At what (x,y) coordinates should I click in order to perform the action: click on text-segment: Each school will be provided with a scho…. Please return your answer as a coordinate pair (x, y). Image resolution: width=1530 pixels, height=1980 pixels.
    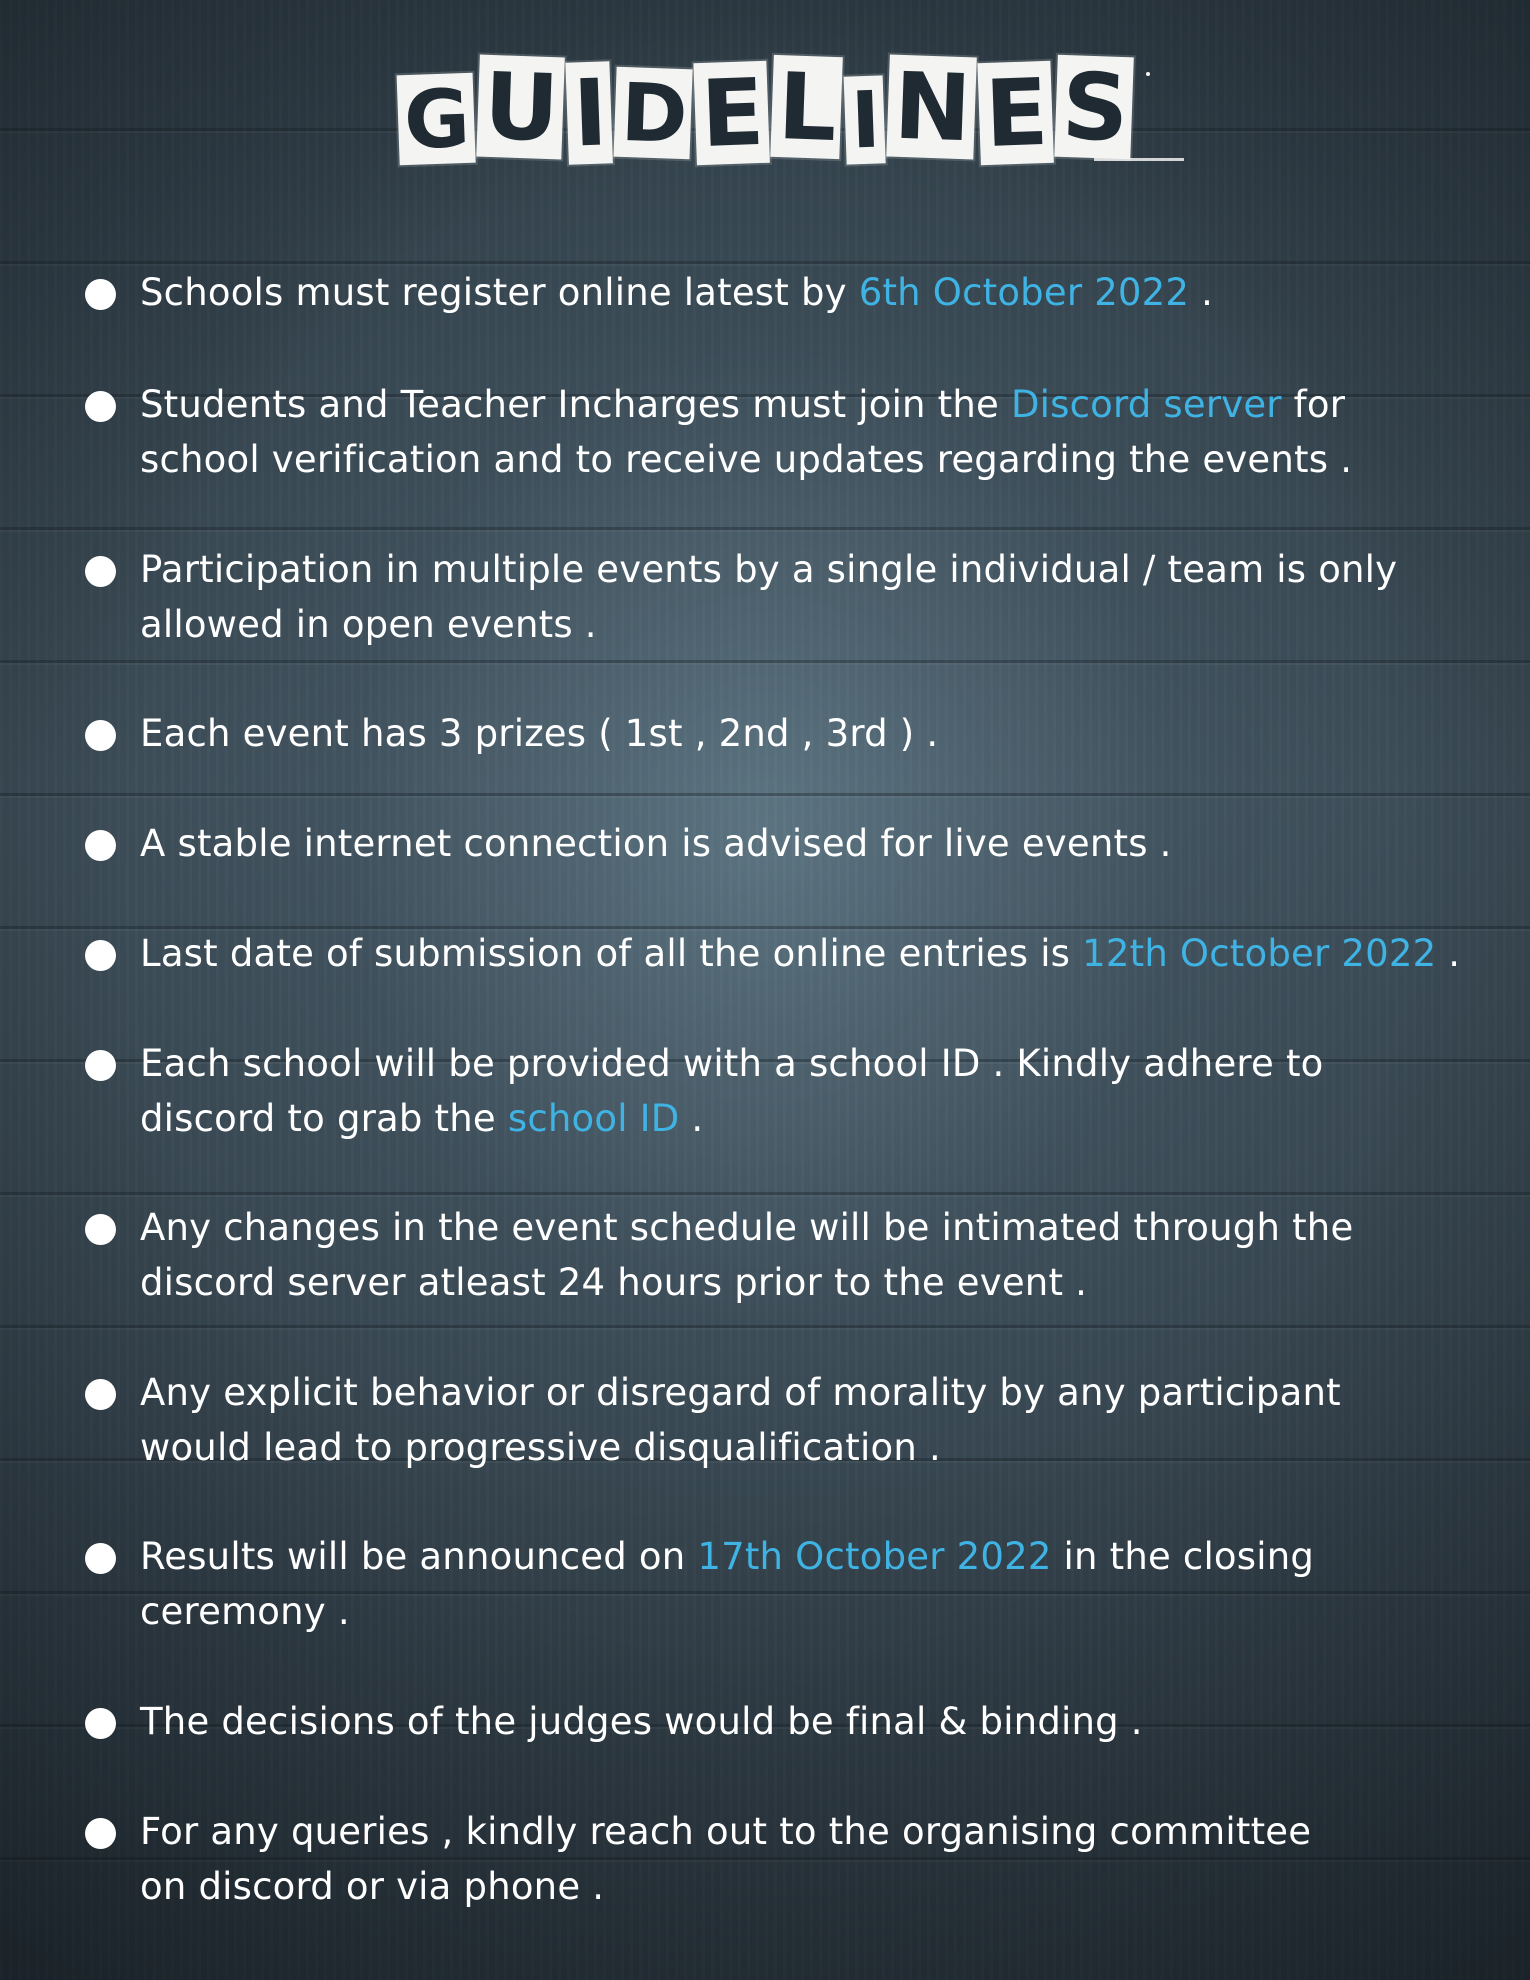
    Looking at the image, I should click on (732, 1063).